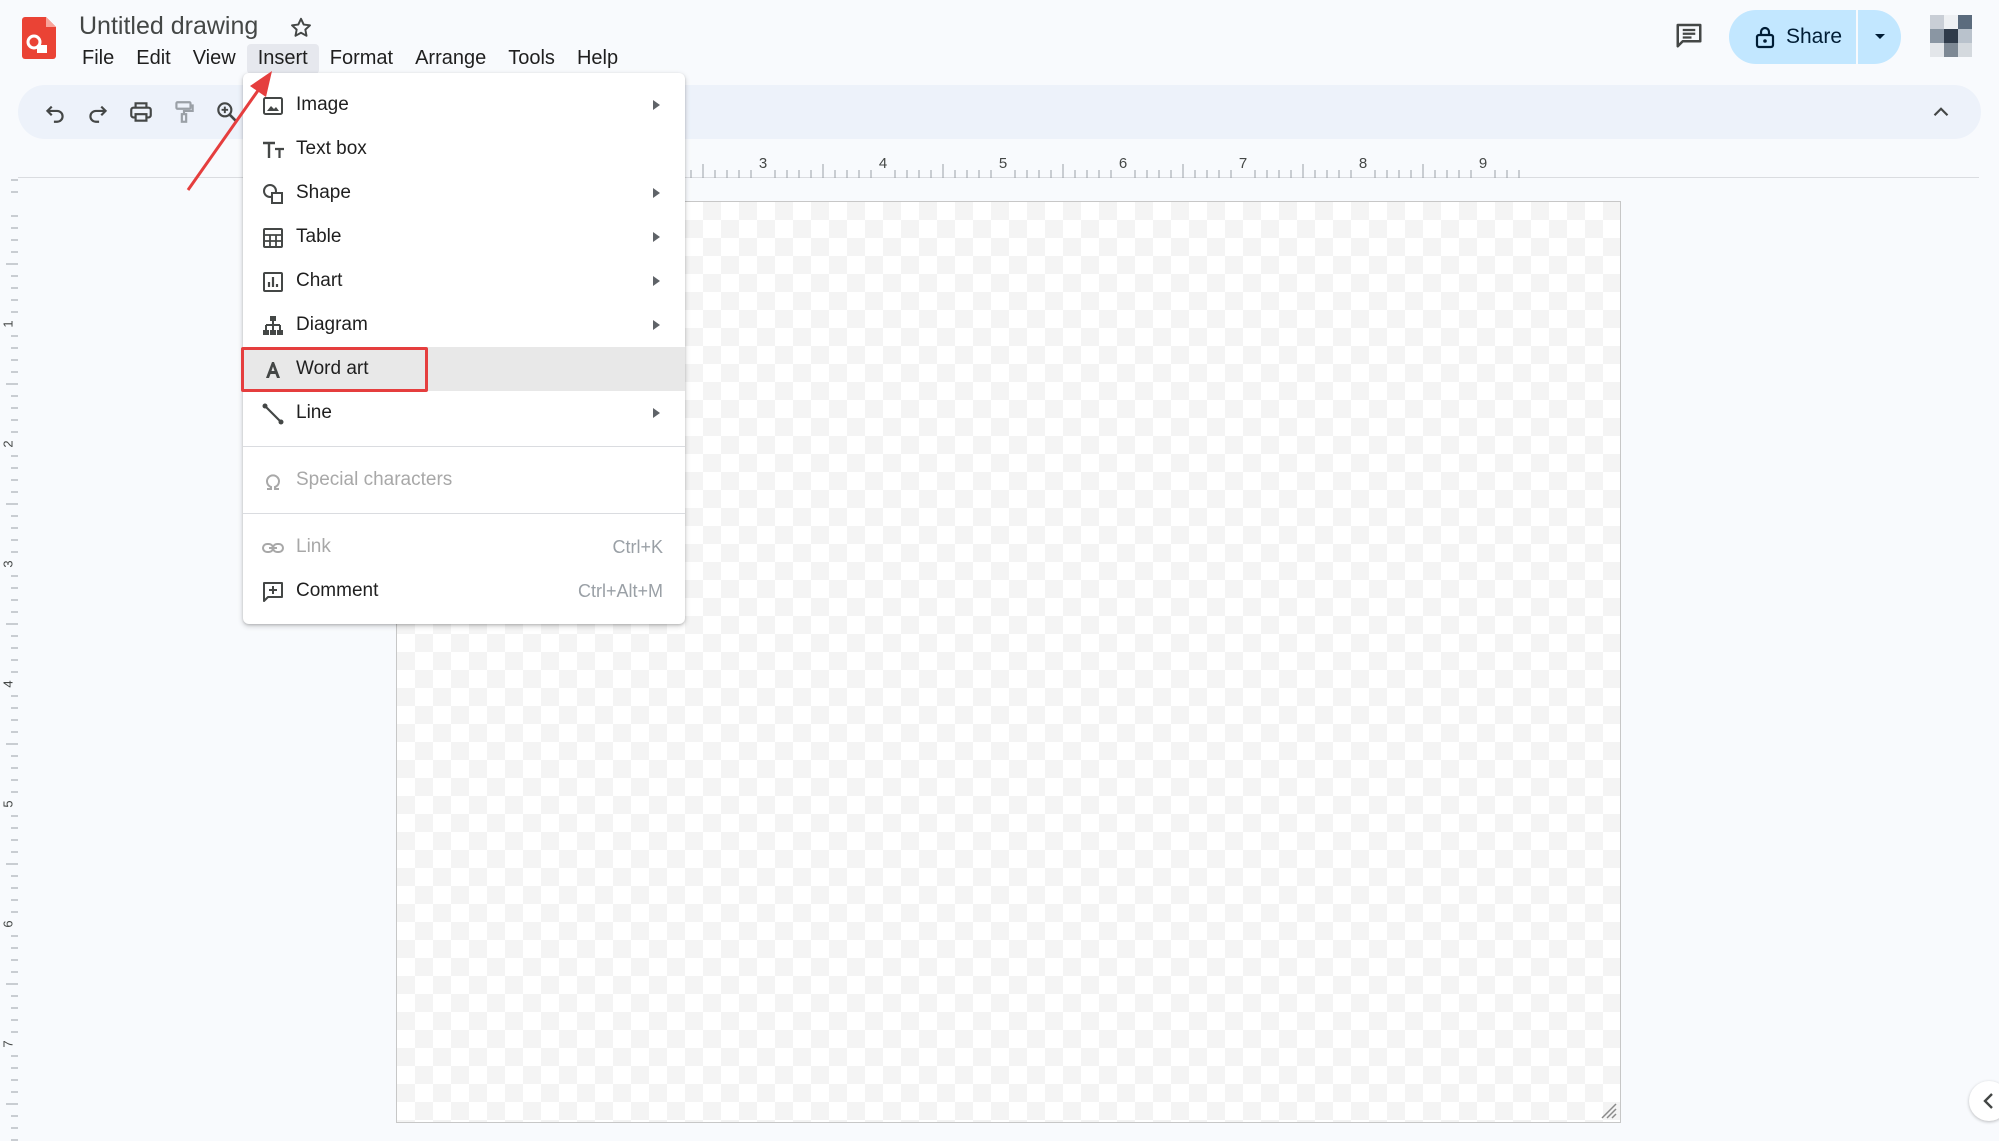 The height and width of the screenshot is (1141, 1999). What do you see at coordinates (1951, 36) in the screenshot?
I see `avatar` at bounding box center [1951, 36].